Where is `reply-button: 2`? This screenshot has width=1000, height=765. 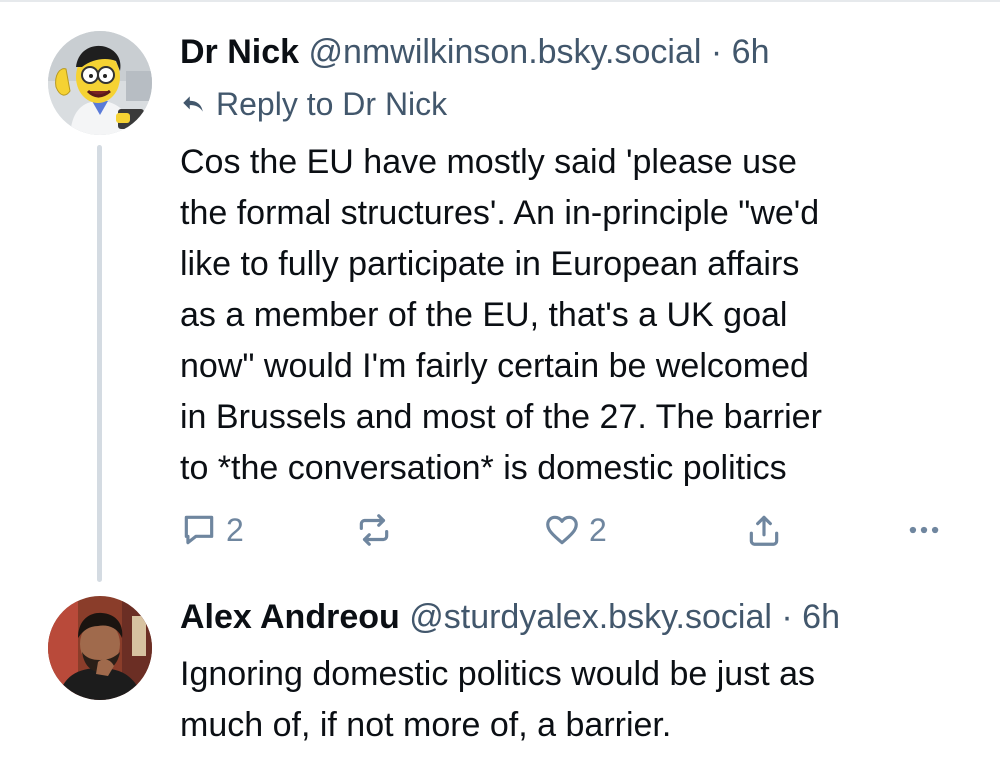 reply-button: 2 is located at coordinates (212, 530).